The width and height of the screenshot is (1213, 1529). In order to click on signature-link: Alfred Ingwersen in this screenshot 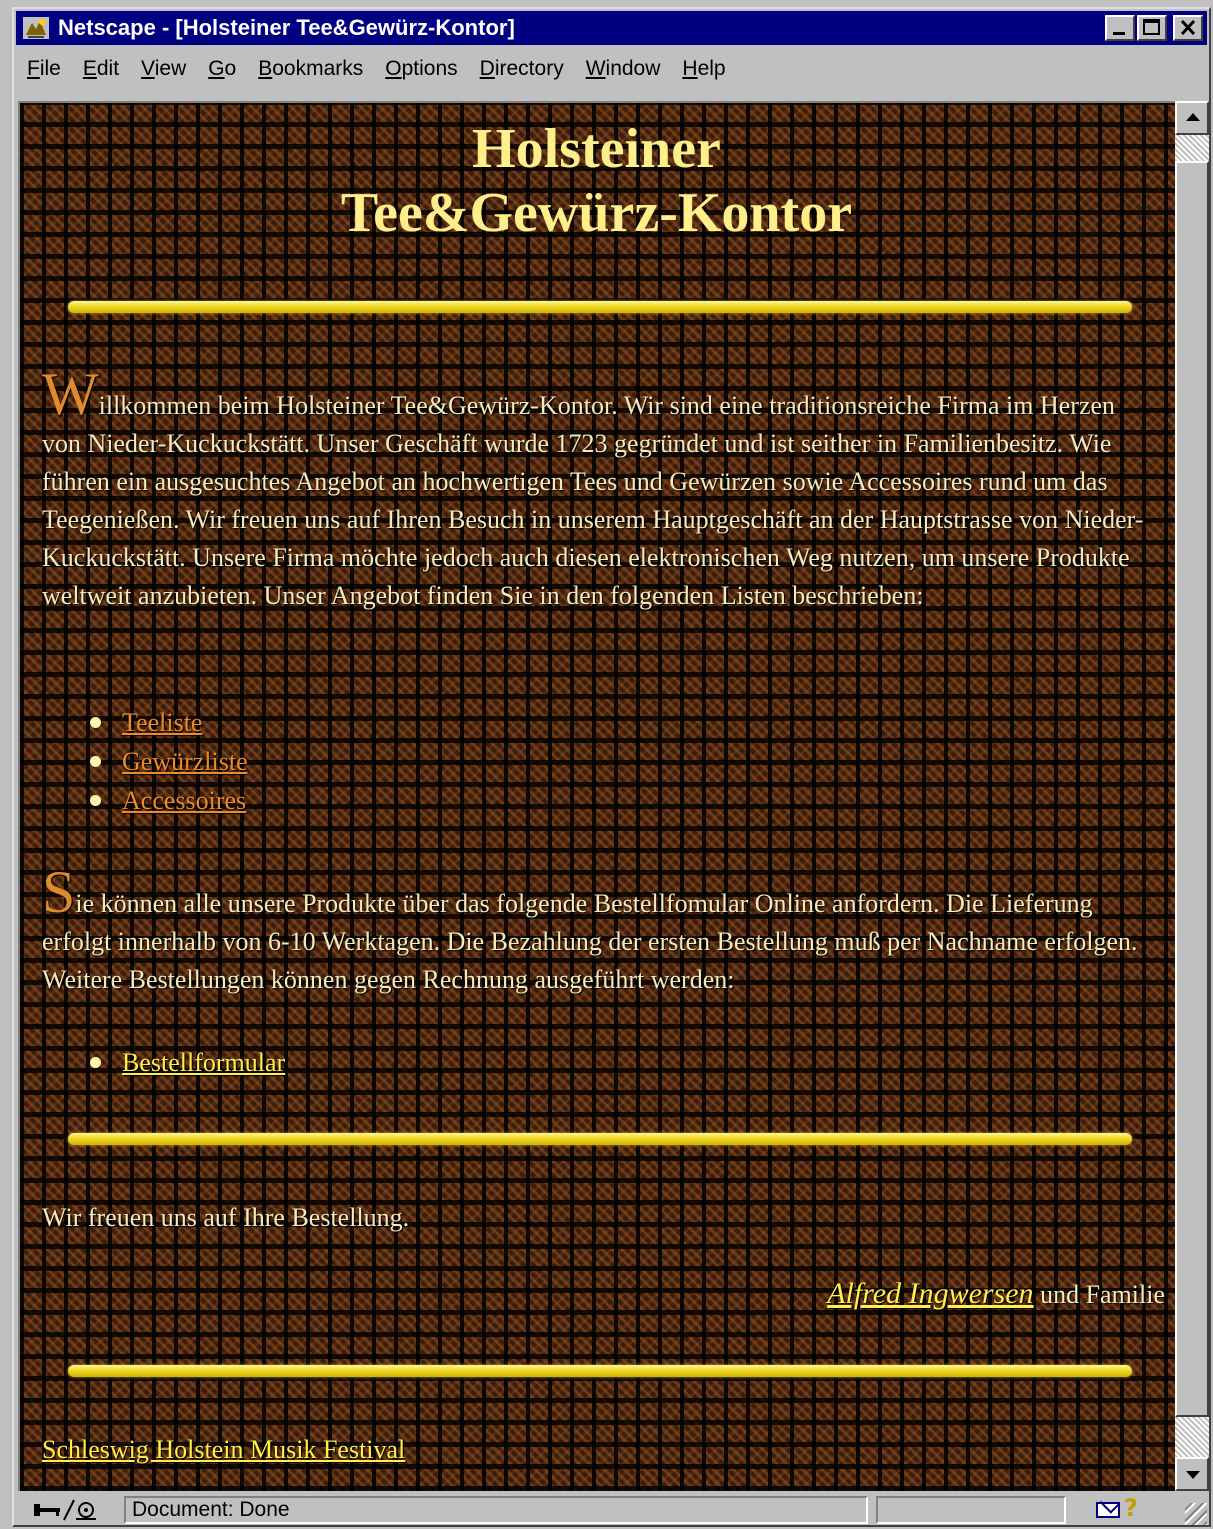, I will do `click(930, 1293)`.